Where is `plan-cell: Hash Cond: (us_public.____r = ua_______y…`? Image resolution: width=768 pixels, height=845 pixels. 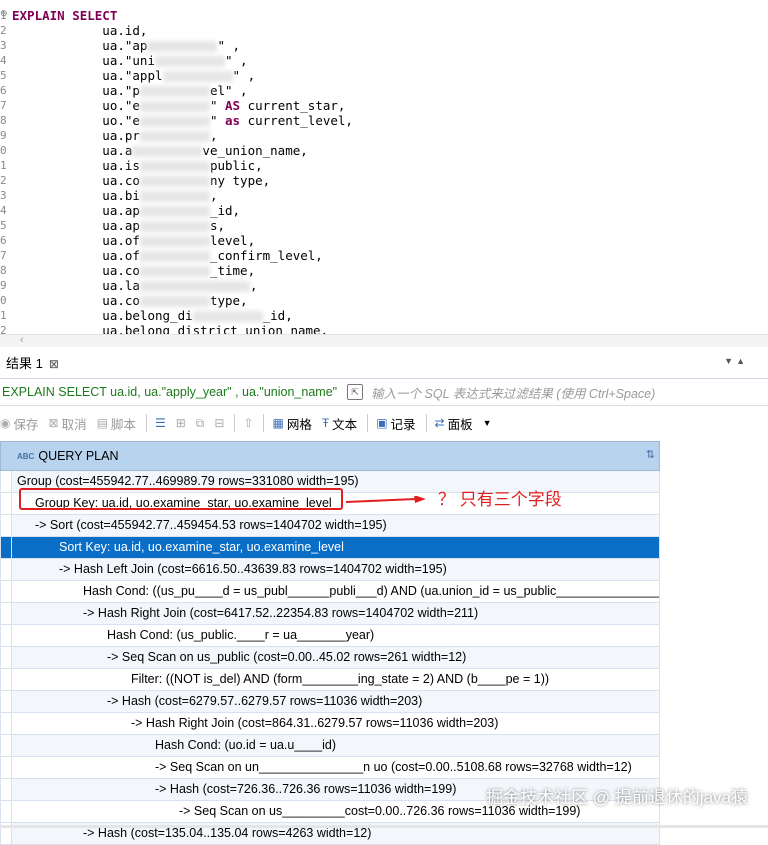
plan-cell: Hash Cond: (us_public.____r = ua_______y… is located at coordinates (241, 635).